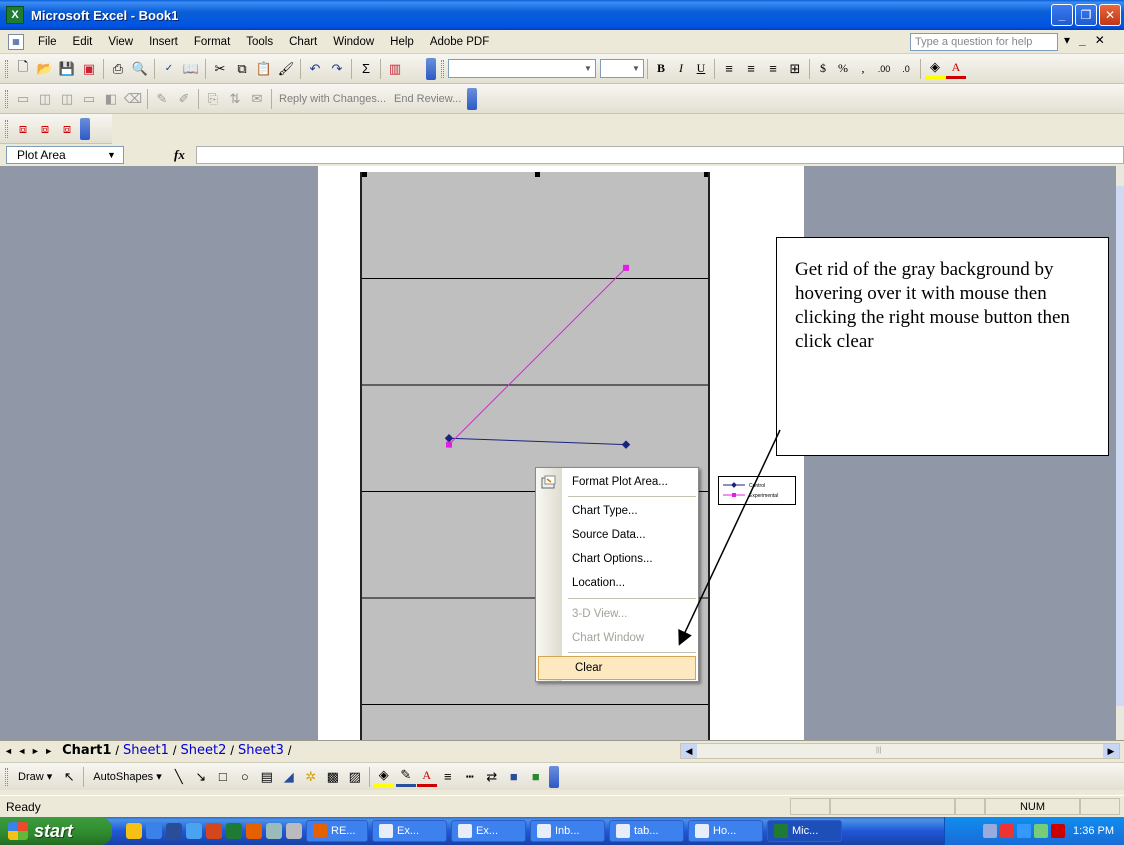 Image resolution: width=1124 pixels, height=845 pixels. I want to click on wordart-icon: ◢, so click(289, 777).